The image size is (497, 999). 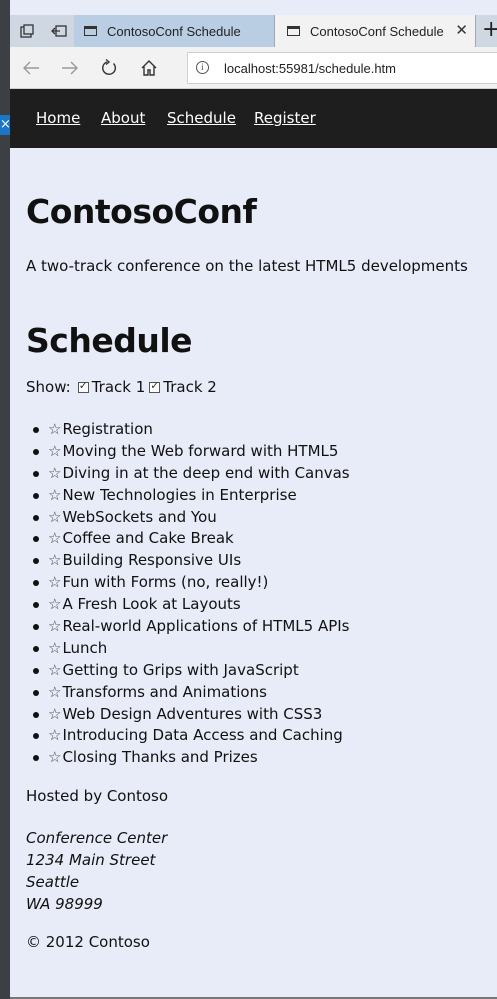 What do you see at coordinates (190, 387) in the screenshot?
I see `track-2-label: Track 2` at bounding box center [190, 387].